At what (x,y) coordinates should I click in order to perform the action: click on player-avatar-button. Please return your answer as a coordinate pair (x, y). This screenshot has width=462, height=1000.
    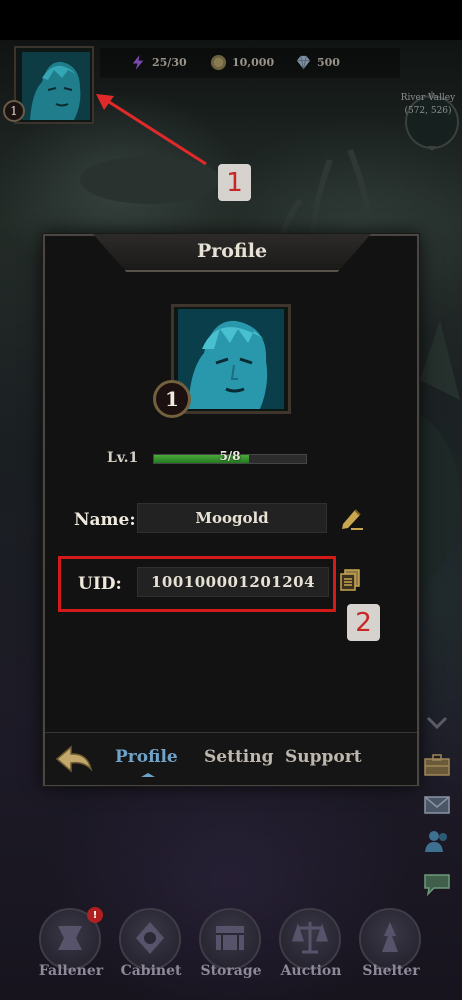
    Looking at the image, I should click on (54, 85).